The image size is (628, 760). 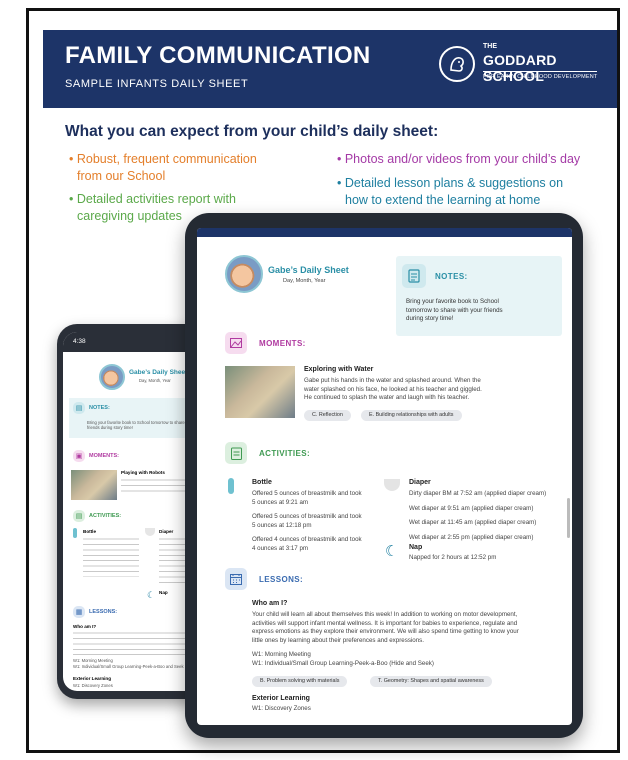 What do you see at coordinates (416, 547) in the screenshot?
I see `nap-title: Nap` at bounding box center [416, 547].